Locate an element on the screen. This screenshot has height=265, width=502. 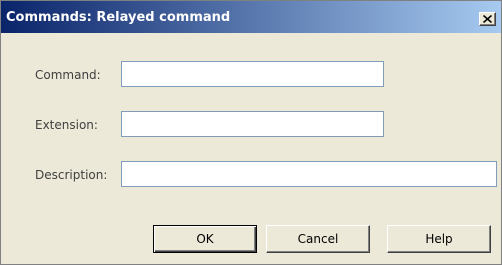
description-field is located at coordinates (309, 174).